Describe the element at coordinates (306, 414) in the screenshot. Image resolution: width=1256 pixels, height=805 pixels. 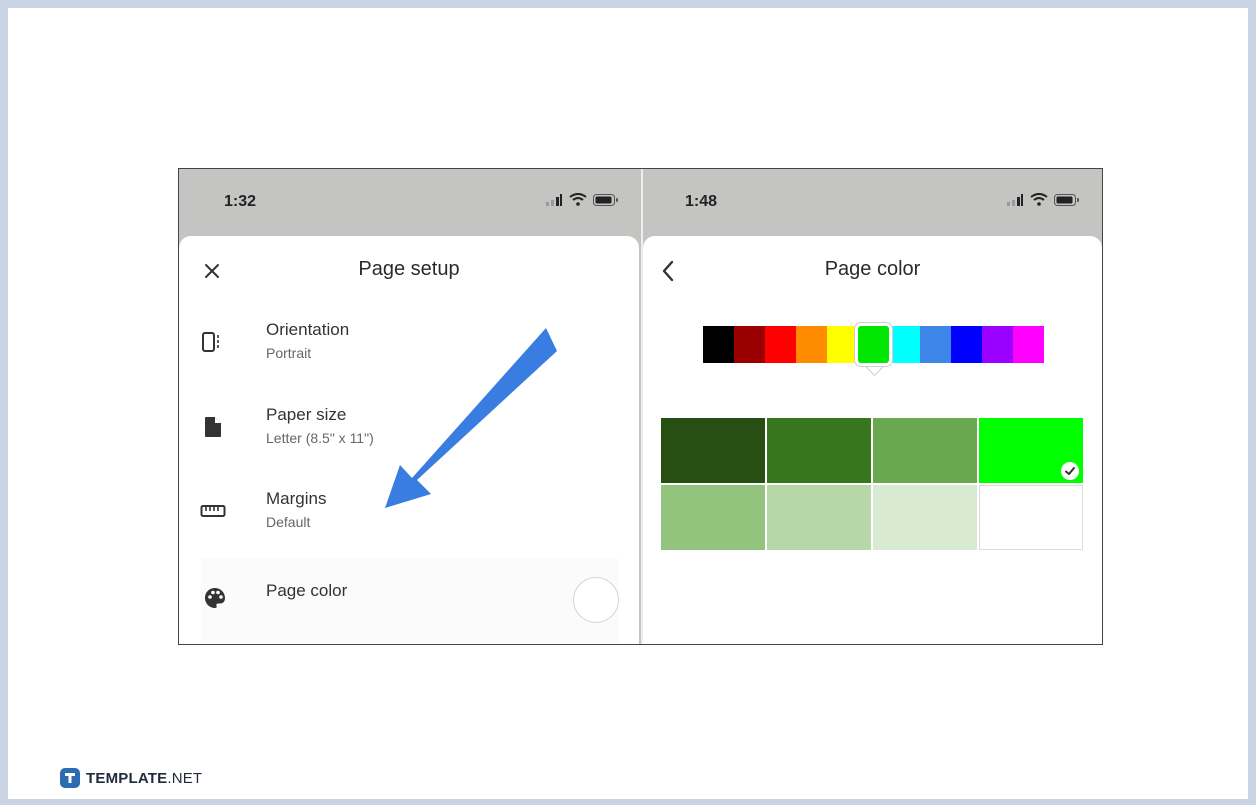
I see `paper-size-label: Paper size` at that location.